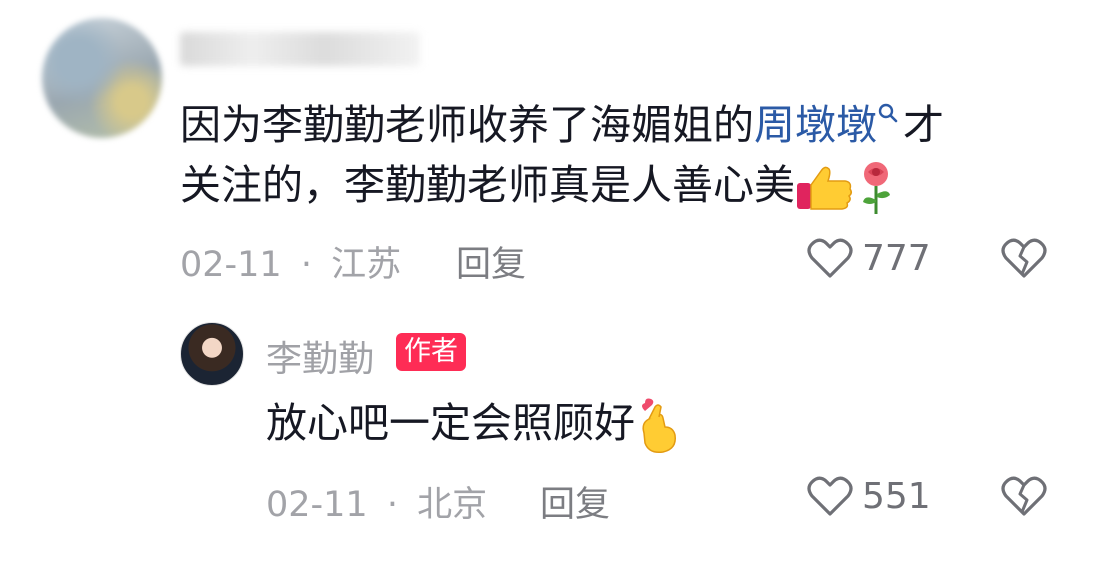 This screenshot has width=1104, height=572. I want to click on finger-heart-emoji, so click(659, 426).